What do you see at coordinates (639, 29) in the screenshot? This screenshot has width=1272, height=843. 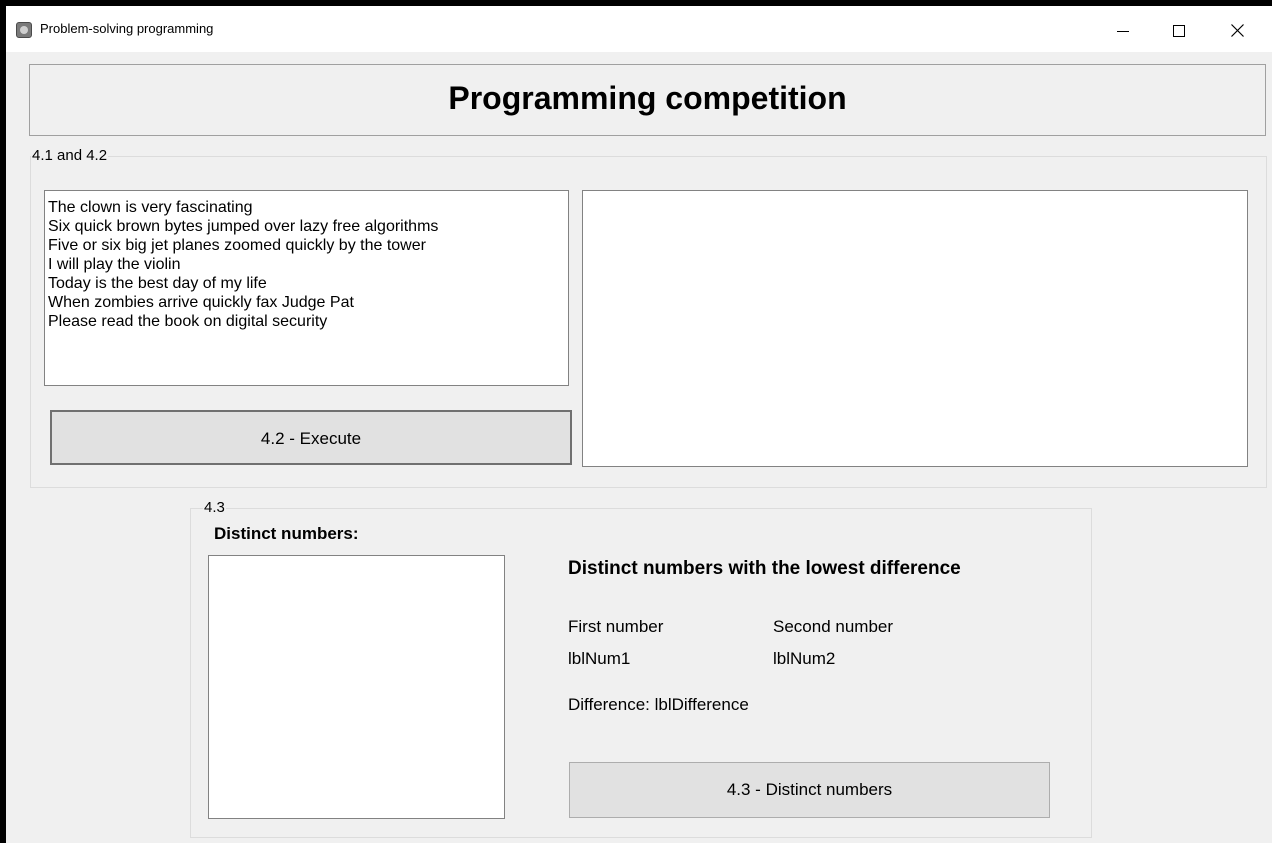 I see `title-bar: Problem-solving programming` at bounding box center [639, 29].